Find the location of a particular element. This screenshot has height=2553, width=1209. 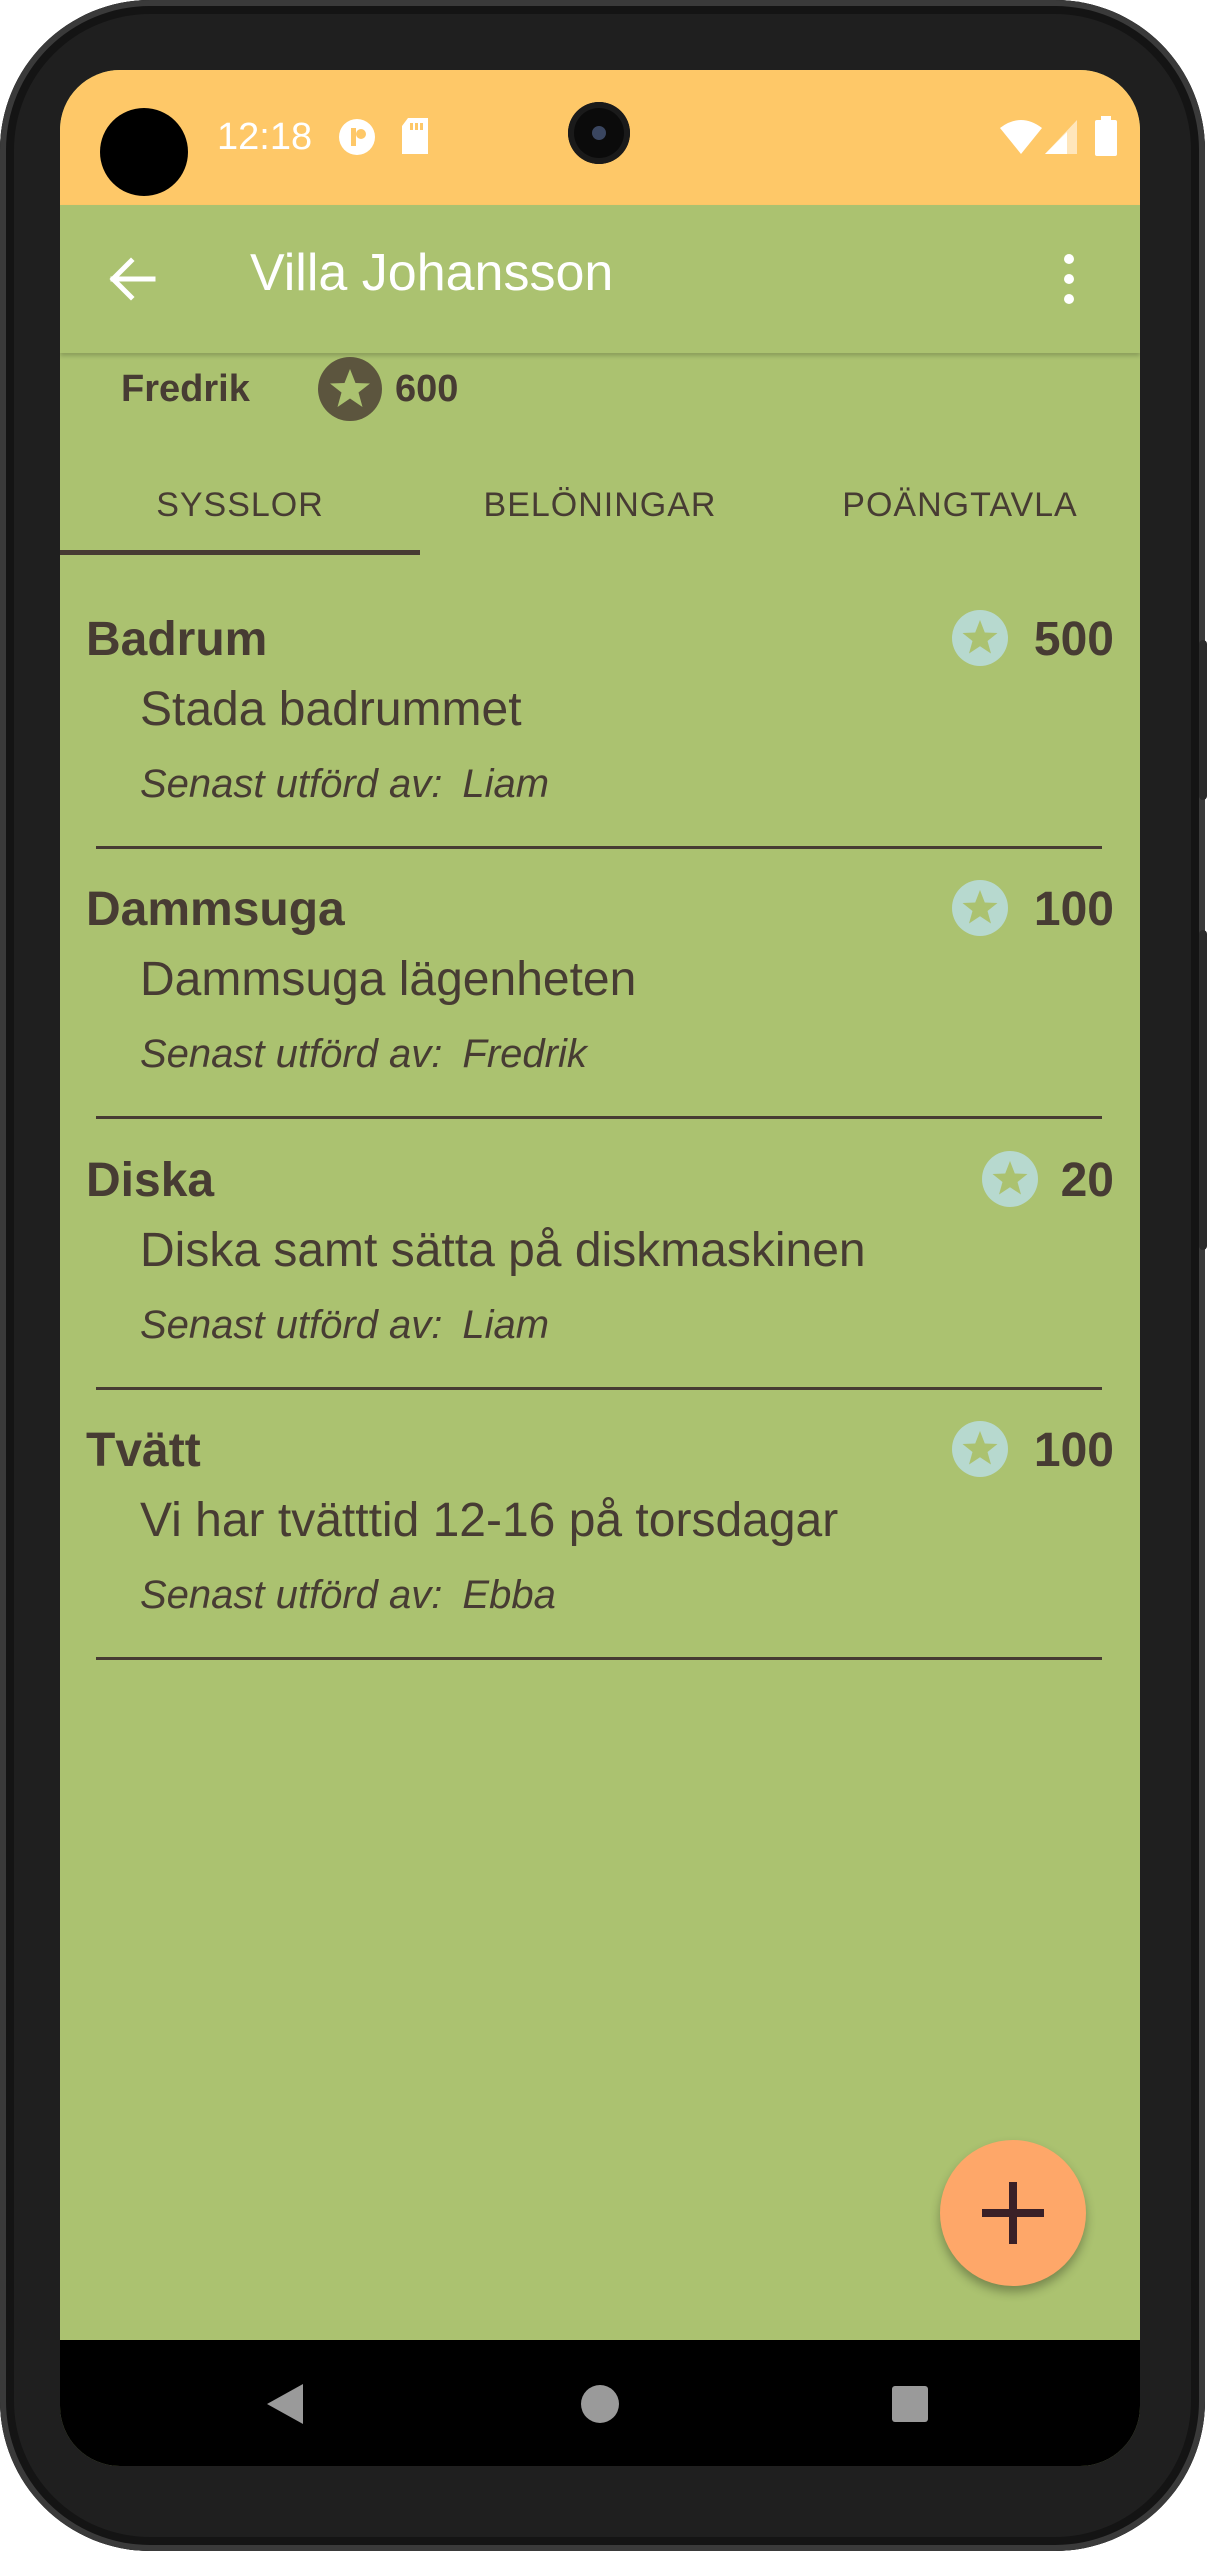

front-camera is located at coordinates (599, 133).